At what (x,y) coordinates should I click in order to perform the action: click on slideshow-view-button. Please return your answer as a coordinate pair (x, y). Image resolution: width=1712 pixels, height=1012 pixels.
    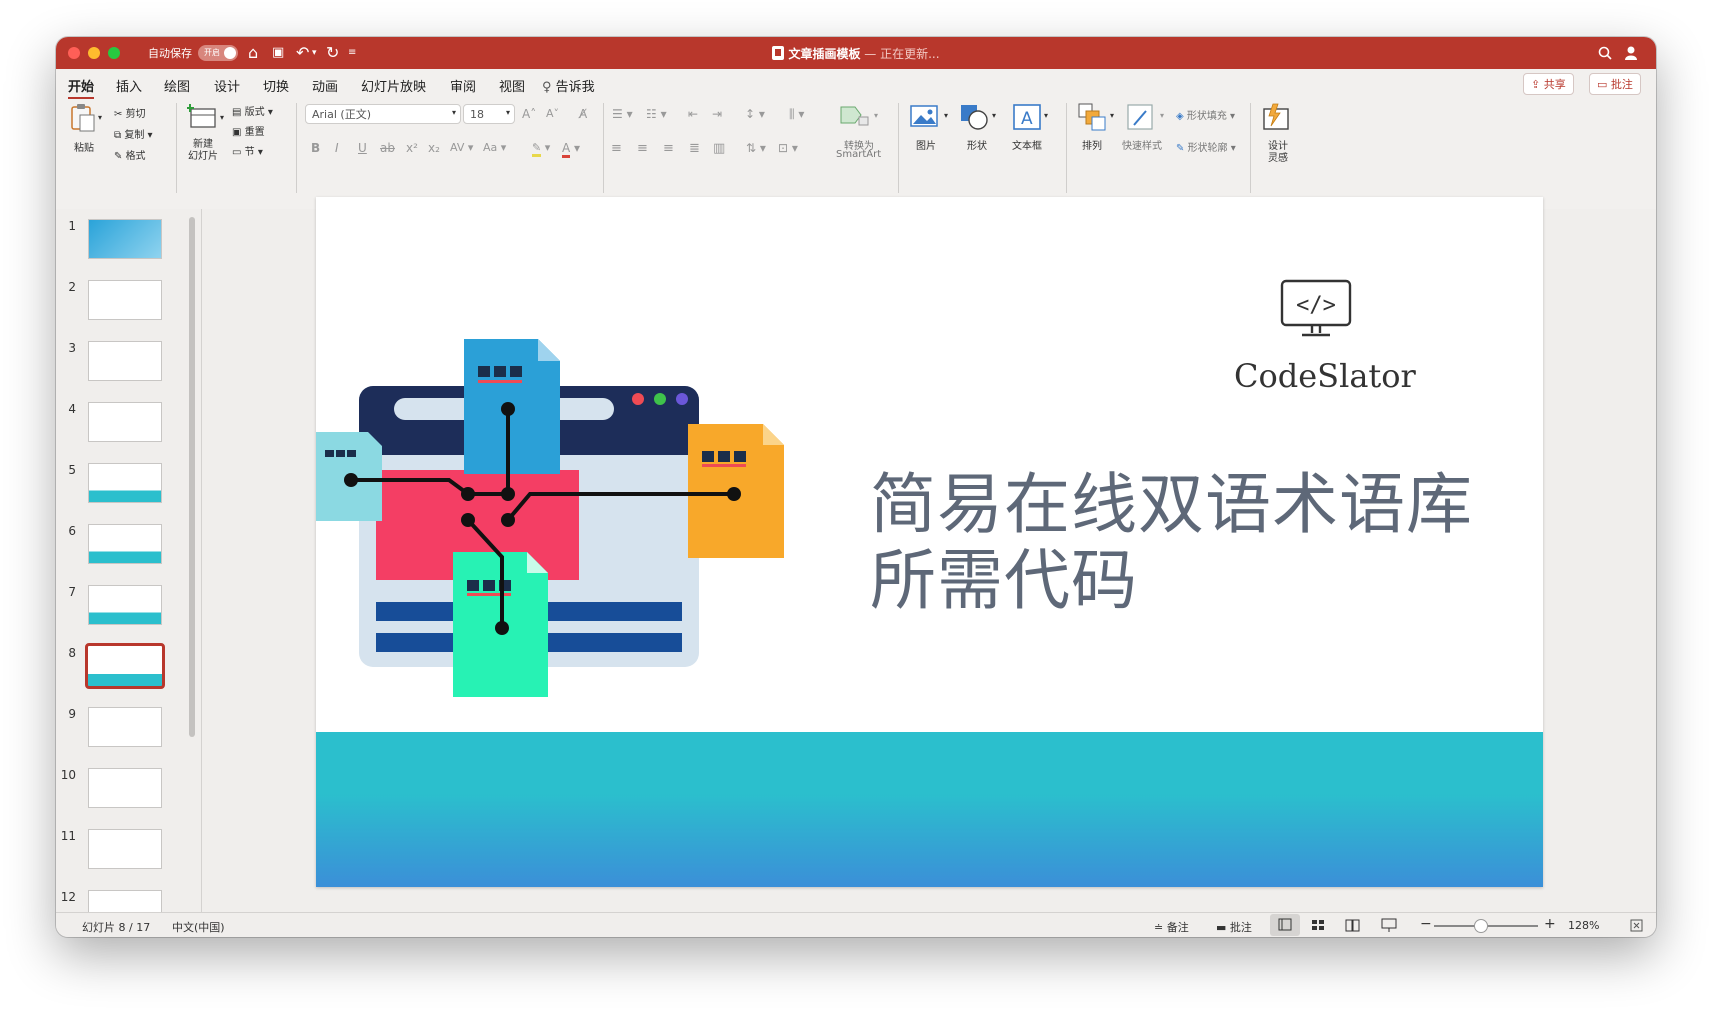
    Looking at the image, I should click on (1389, 925).